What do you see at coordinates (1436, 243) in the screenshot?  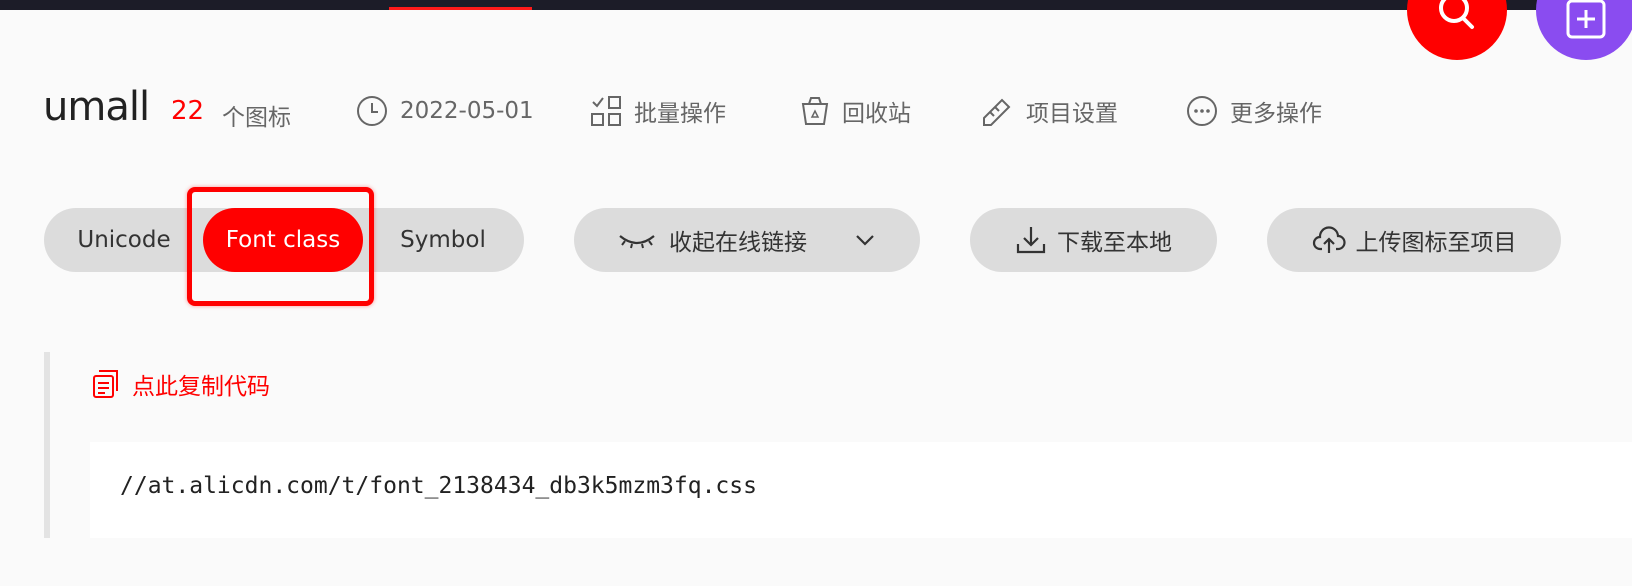 I see `upload-icons-label: 上传图标至项目` at bounding box center [1436, 243].